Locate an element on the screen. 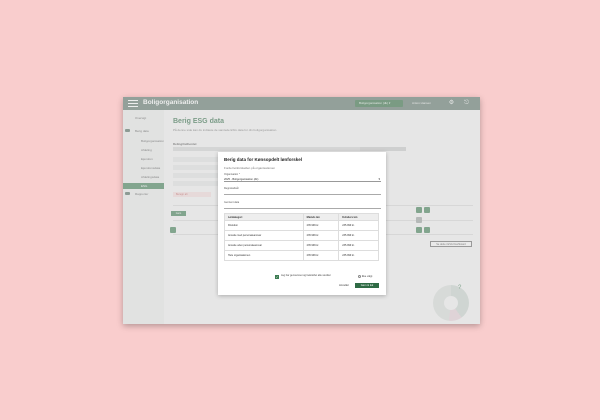  modal-subtitle: Fordel lønforskellen på organisationen is located at coordinates (250, 168).